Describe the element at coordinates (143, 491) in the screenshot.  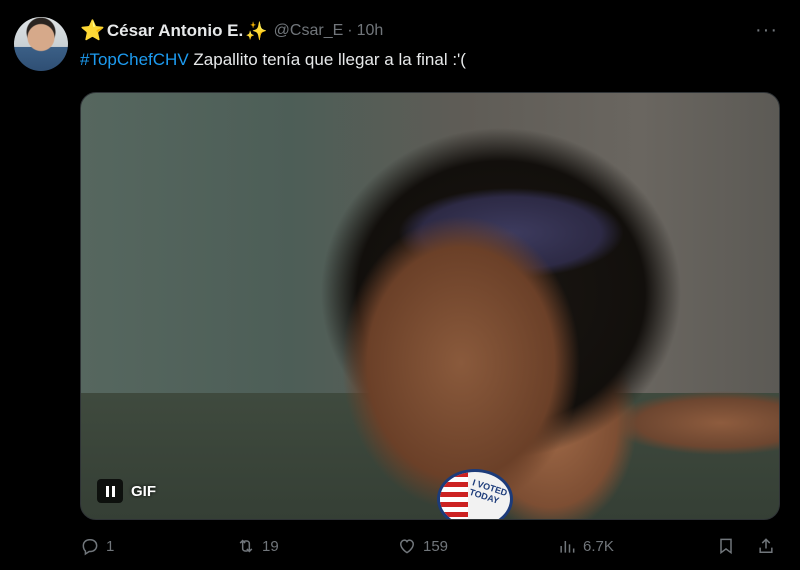
I see `gif-label: GIF` at that location.